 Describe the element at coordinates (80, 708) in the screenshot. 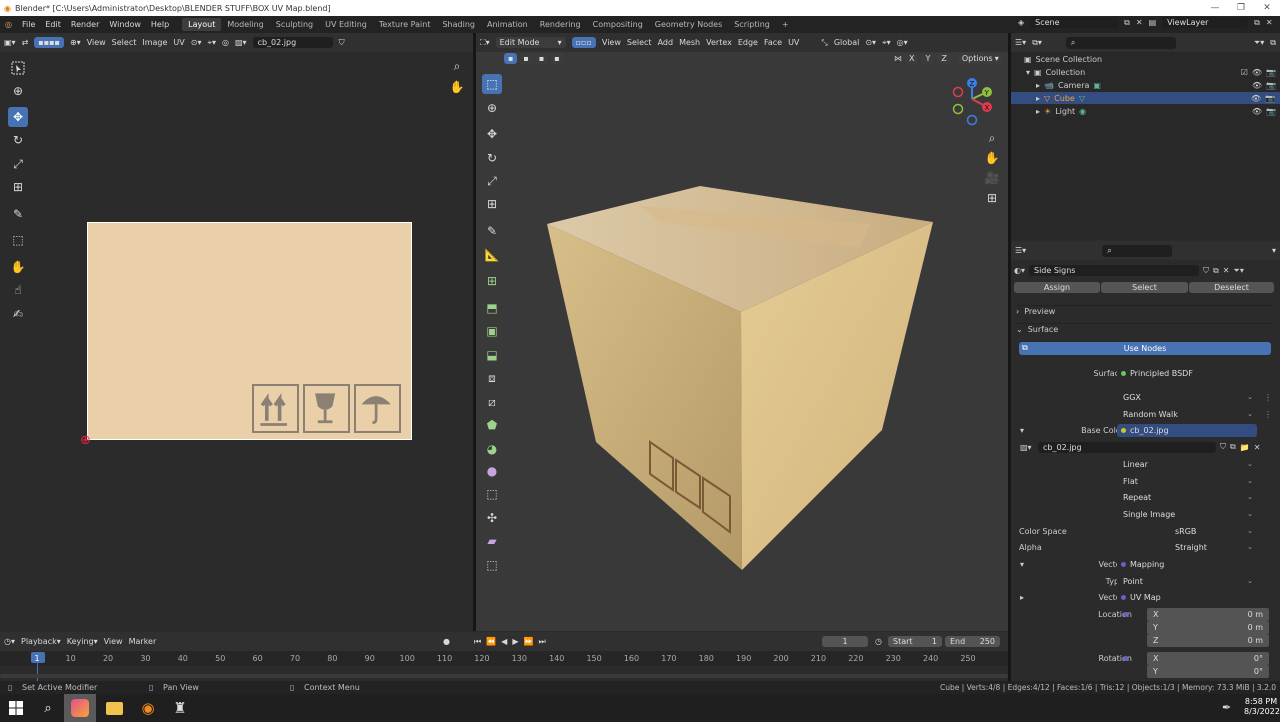

I see `taskbar-app-icon` at that location.